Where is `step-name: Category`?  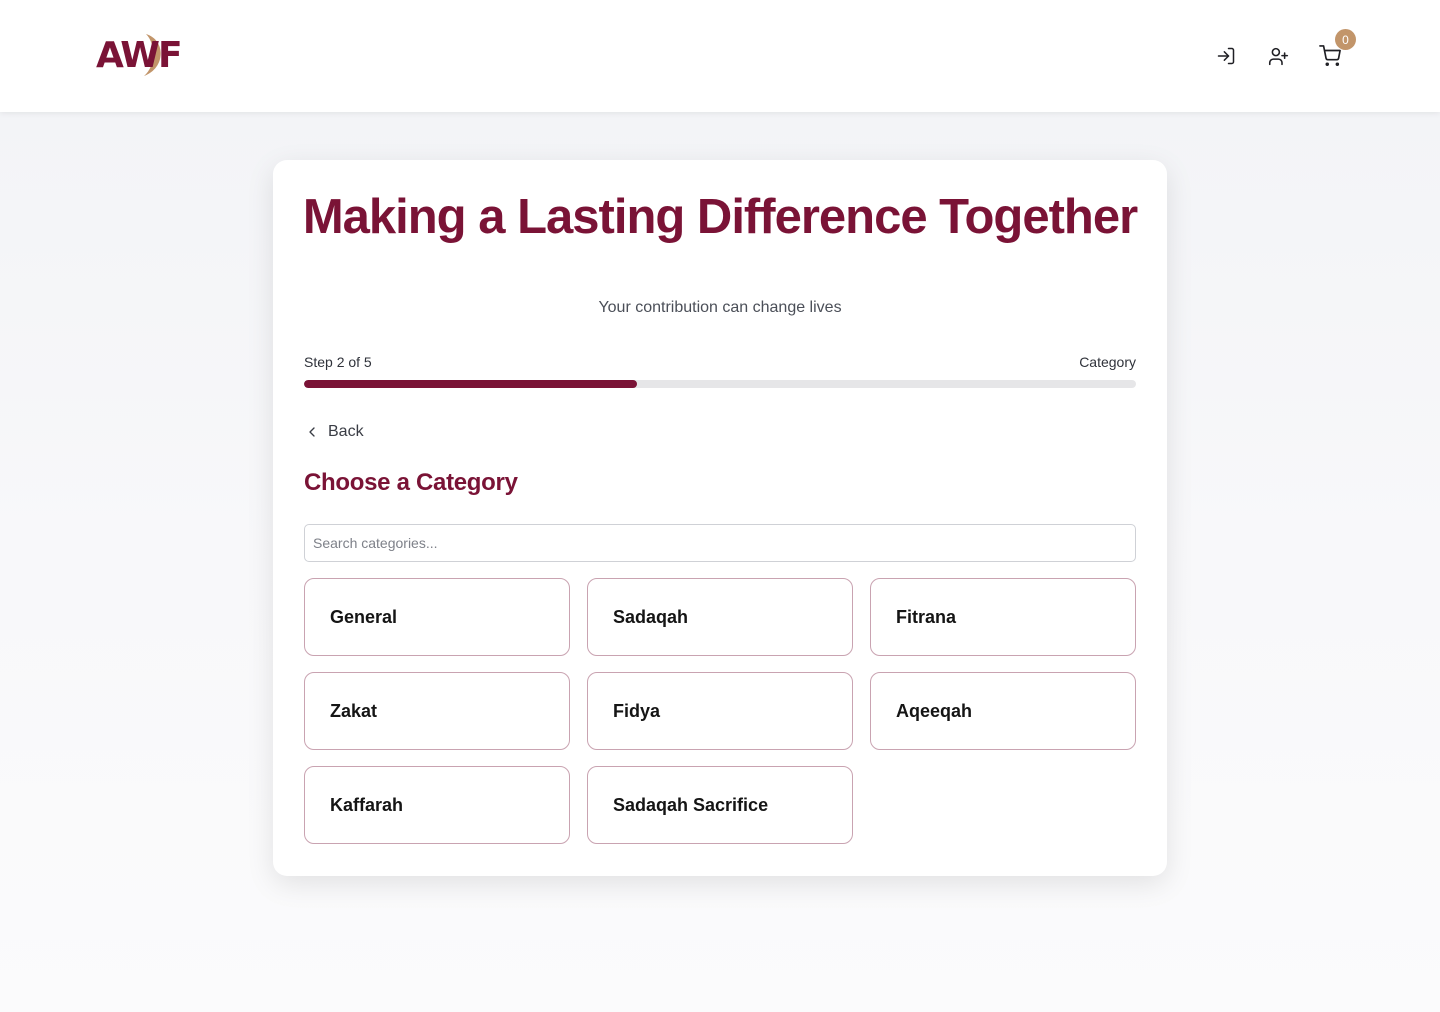
step-name: Category is located at coordinates (1107, 362).